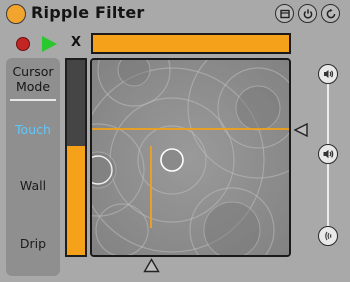 The width and height of the screenshot is (350, 282). I want to click on mode-drip: Drip, so click(33, 243).